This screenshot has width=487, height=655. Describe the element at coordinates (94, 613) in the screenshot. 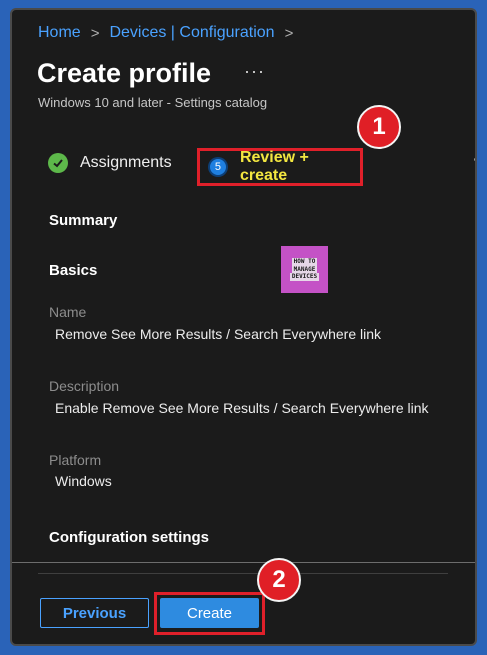

I see `previous-button: Previous` at that location.